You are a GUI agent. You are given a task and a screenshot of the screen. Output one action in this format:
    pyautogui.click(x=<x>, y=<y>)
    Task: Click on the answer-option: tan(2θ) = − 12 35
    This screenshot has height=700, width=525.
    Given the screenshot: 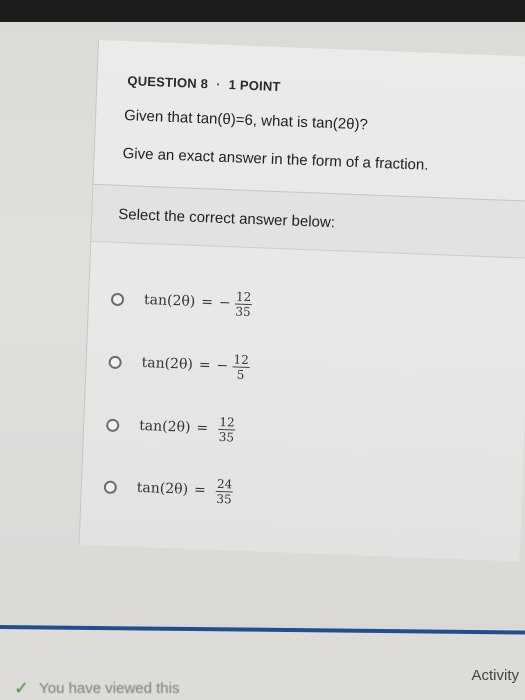 What is the action you would take?
    pyautogui.click(x=181, y=301)
    